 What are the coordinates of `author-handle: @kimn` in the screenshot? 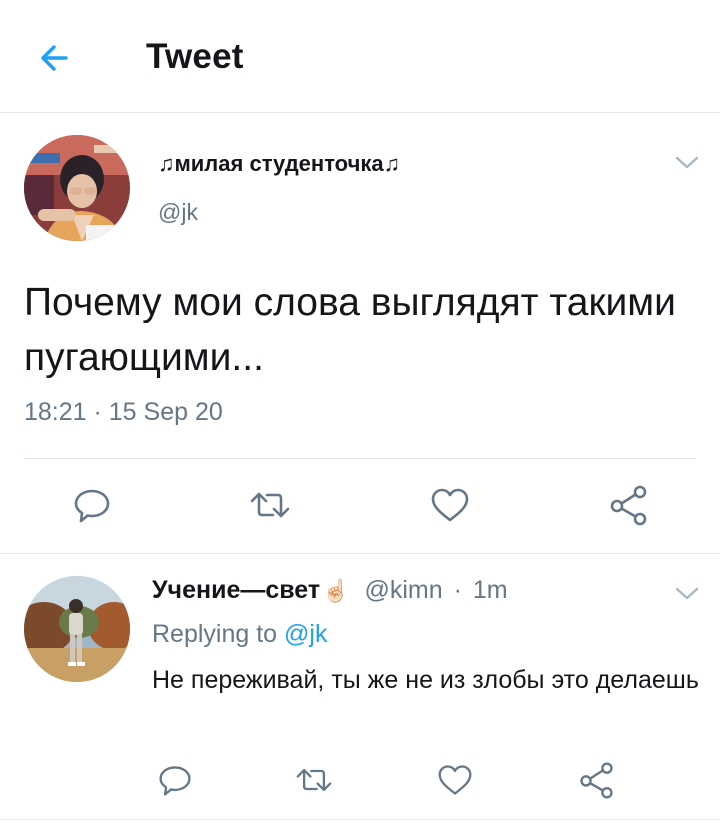 It's located at (403, 590).